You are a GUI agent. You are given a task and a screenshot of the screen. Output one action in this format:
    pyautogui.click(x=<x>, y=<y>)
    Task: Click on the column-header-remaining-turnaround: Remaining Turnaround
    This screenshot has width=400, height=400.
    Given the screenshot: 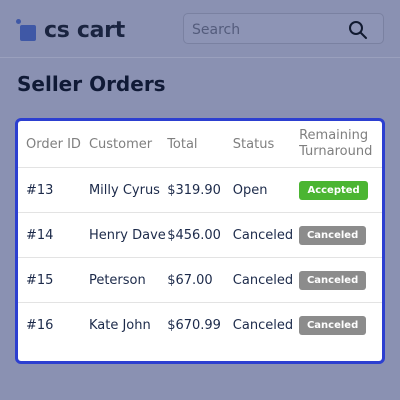 What is the action you would take?
    pyautogui.click(x=340, y=144)
    